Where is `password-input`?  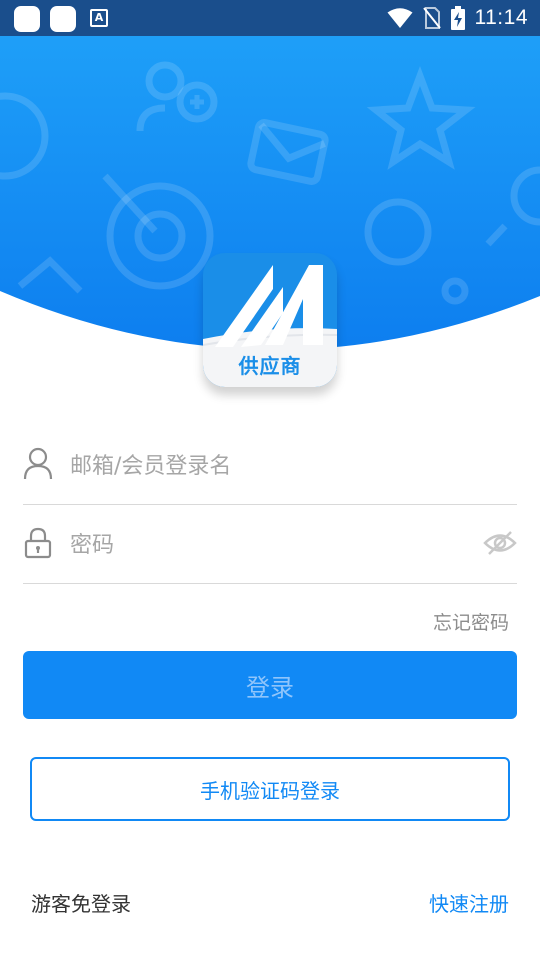
password-input is located at coordinates (265, 545).